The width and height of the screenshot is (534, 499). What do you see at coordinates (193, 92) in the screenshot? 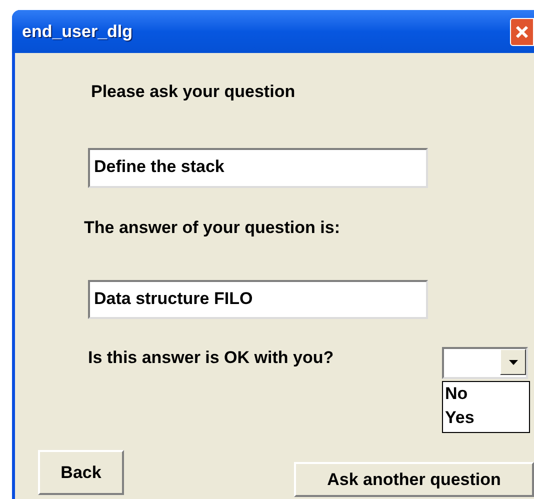
I see `question-label: Please ask your question` at bounding box center [193, 92].